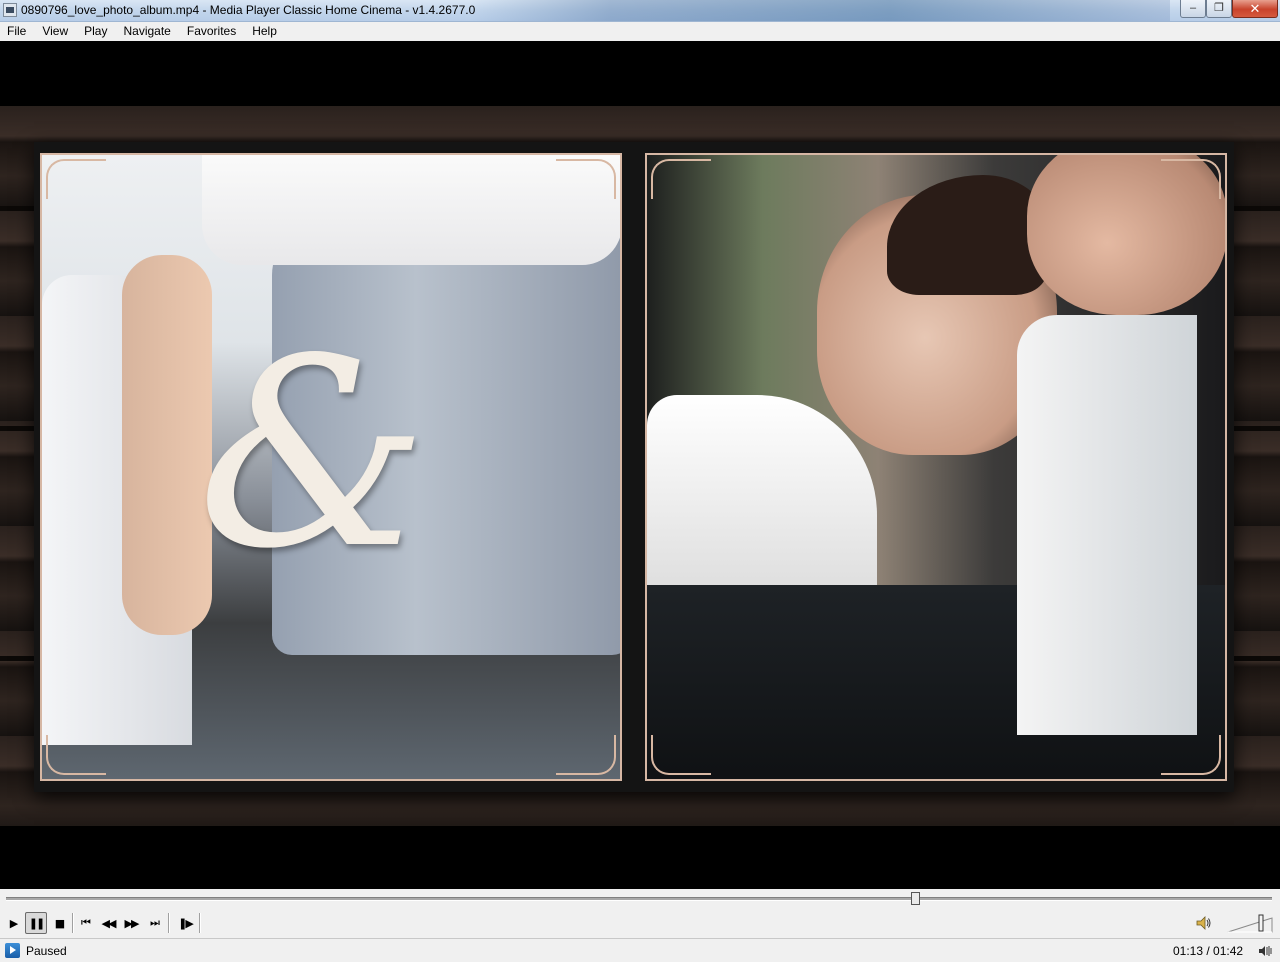 The width and height of the screenshot is (1280, 962). What do you see at coordinates (1208, 951) in the screenshot?
I see `time-display: 01:13 / 01:42` at bounding box center [1208, 951].